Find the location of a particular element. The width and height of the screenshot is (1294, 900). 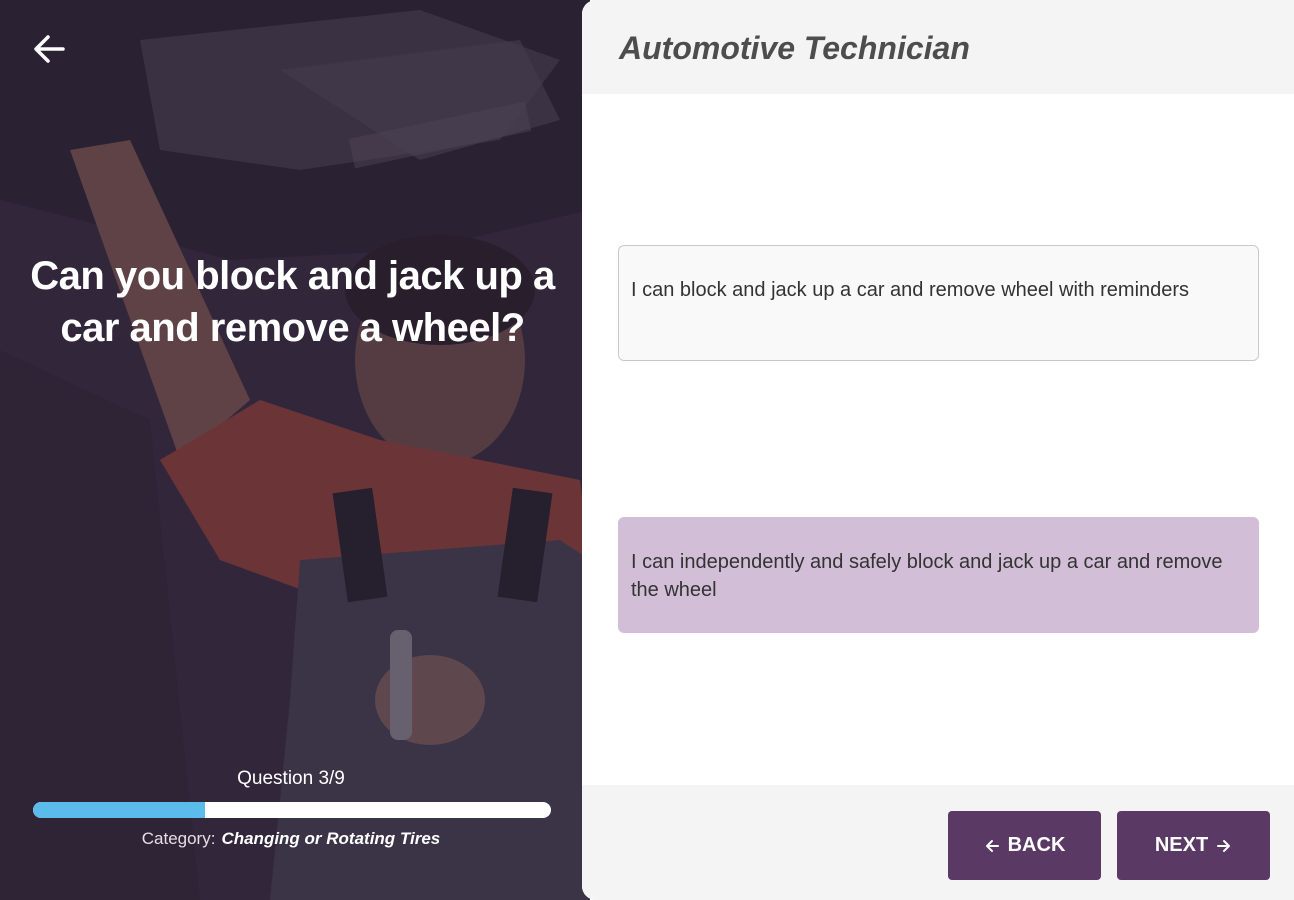

next-button: NEXT is located at coordinates (1193, 845).